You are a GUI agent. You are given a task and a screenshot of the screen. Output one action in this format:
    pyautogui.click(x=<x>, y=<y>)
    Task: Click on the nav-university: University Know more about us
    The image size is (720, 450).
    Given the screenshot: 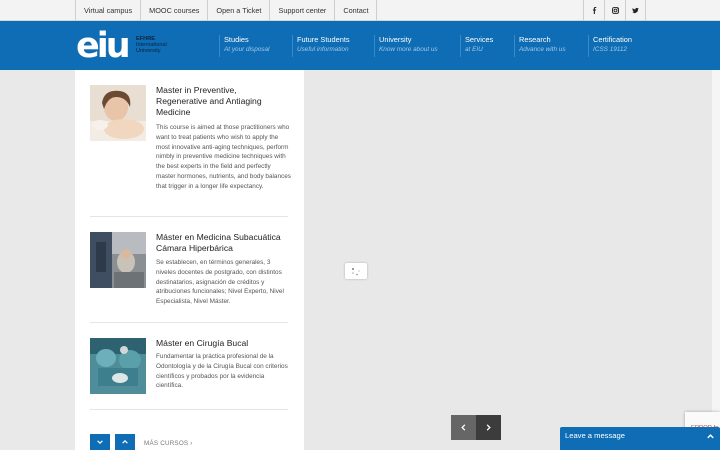 What is the action you would take?
    pyautogui.click(x=406, y=46)
    